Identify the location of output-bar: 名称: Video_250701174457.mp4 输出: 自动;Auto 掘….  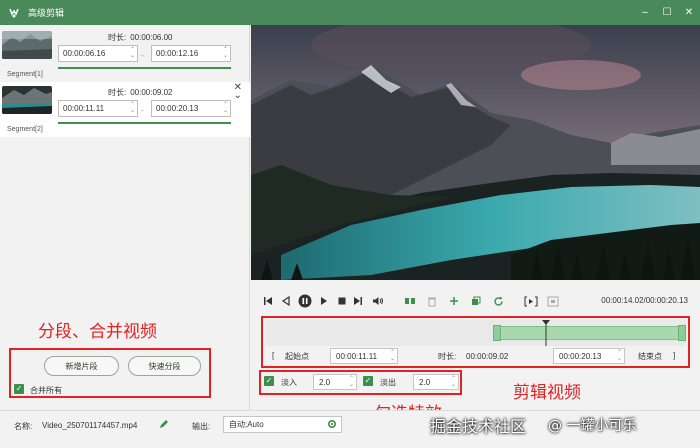
(350, 429).